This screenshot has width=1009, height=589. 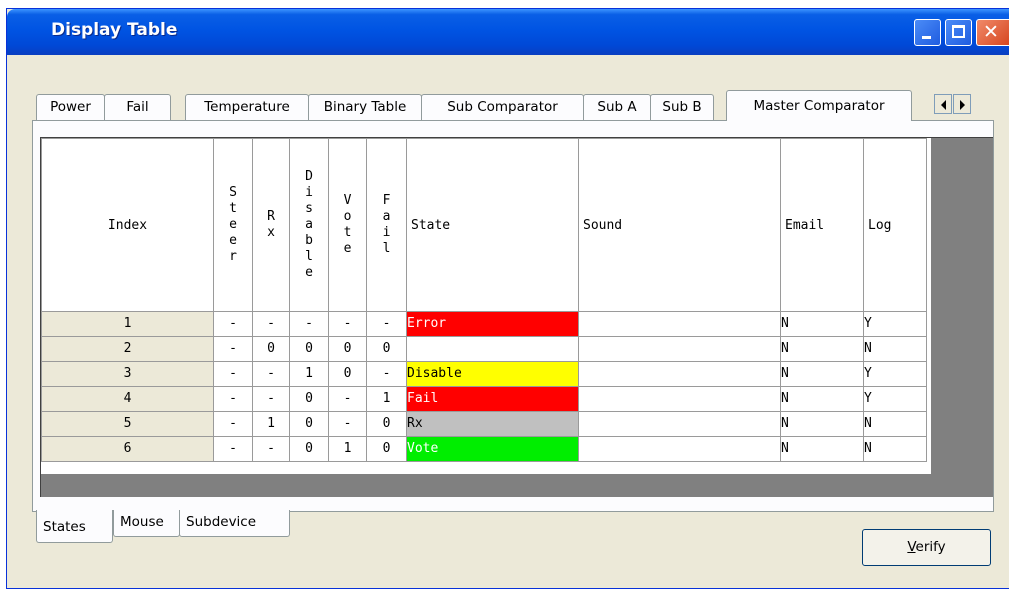 What do you see at coordinates (502, 107) in the screenshot?
I see `tab-sub-comparator: Sub Comparator` at bounding box center [502, 107].